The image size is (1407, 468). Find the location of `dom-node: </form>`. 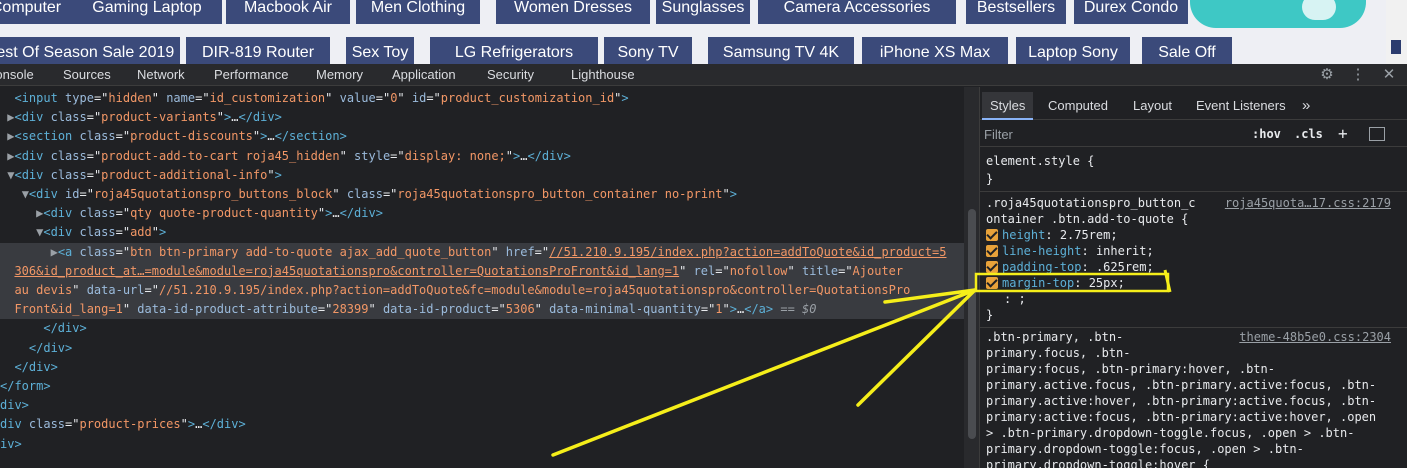

dom-node: </form> is located at coordinates (482, 386).